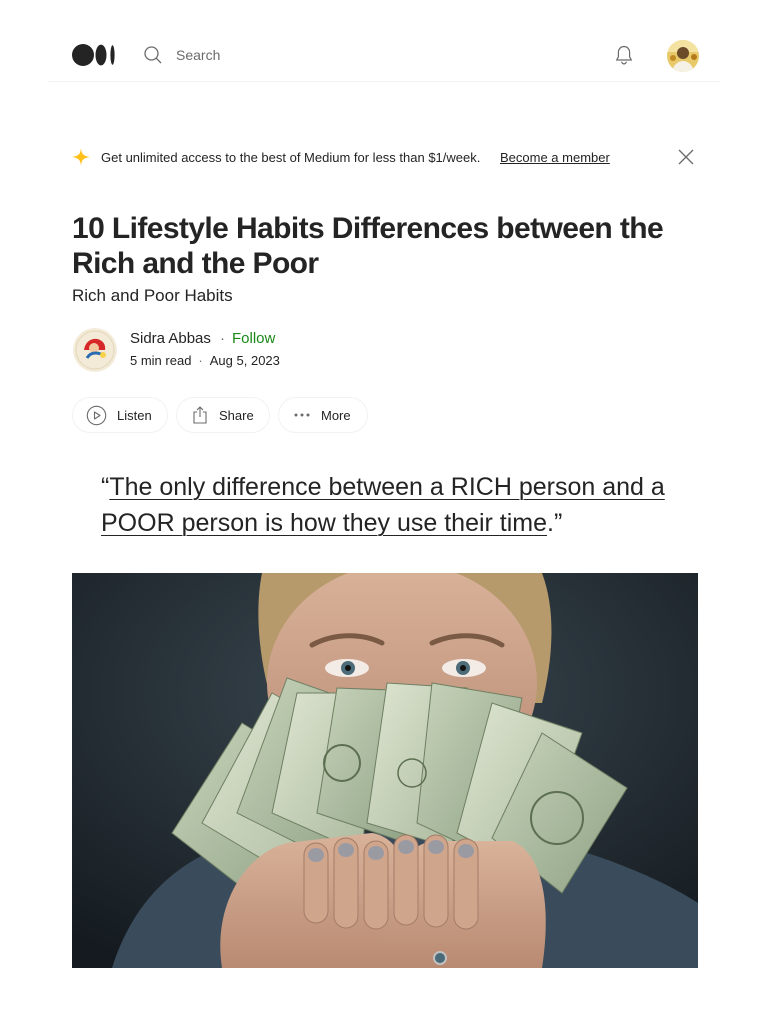 The height and width of the screenshot is (1024, 768). I want to click on more-button: More, so click(323, 415).